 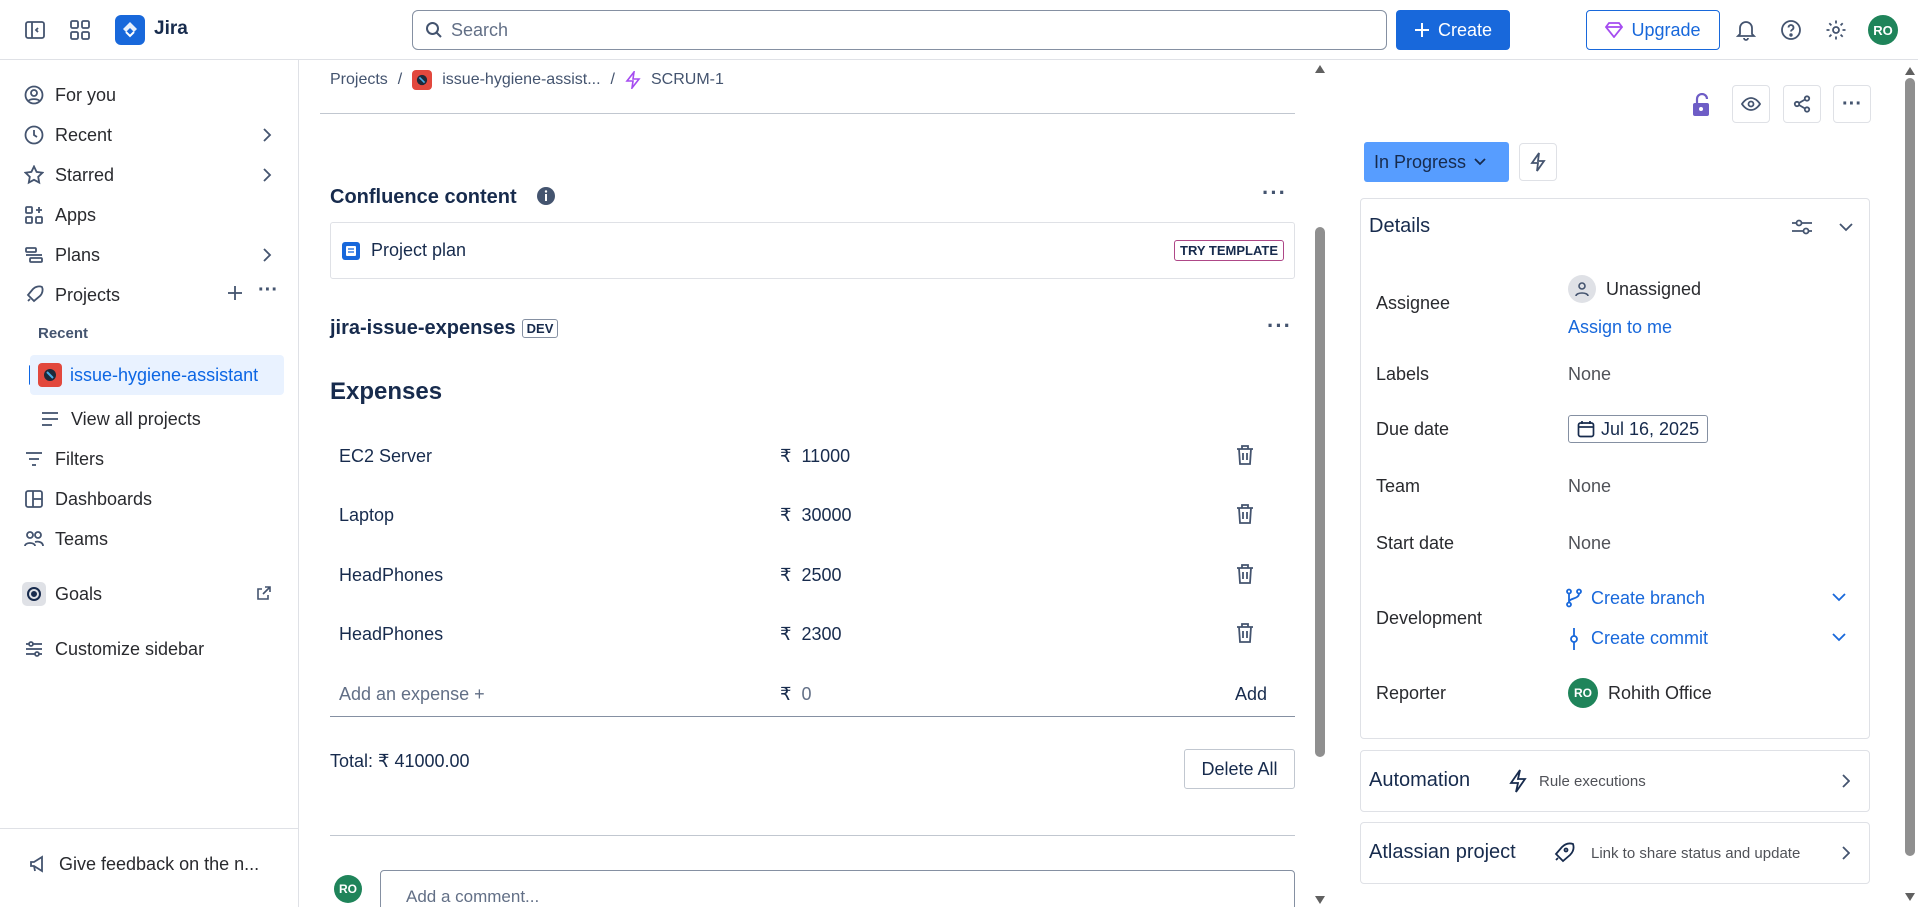 I want to click on reporter-label: Reporter, so click(x=1411, y=693).